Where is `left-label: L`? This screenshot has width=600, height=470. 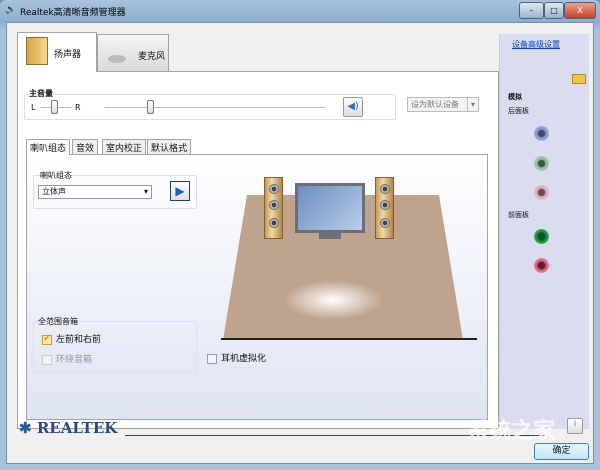
left-label: L is located at coordinates (33, 107).